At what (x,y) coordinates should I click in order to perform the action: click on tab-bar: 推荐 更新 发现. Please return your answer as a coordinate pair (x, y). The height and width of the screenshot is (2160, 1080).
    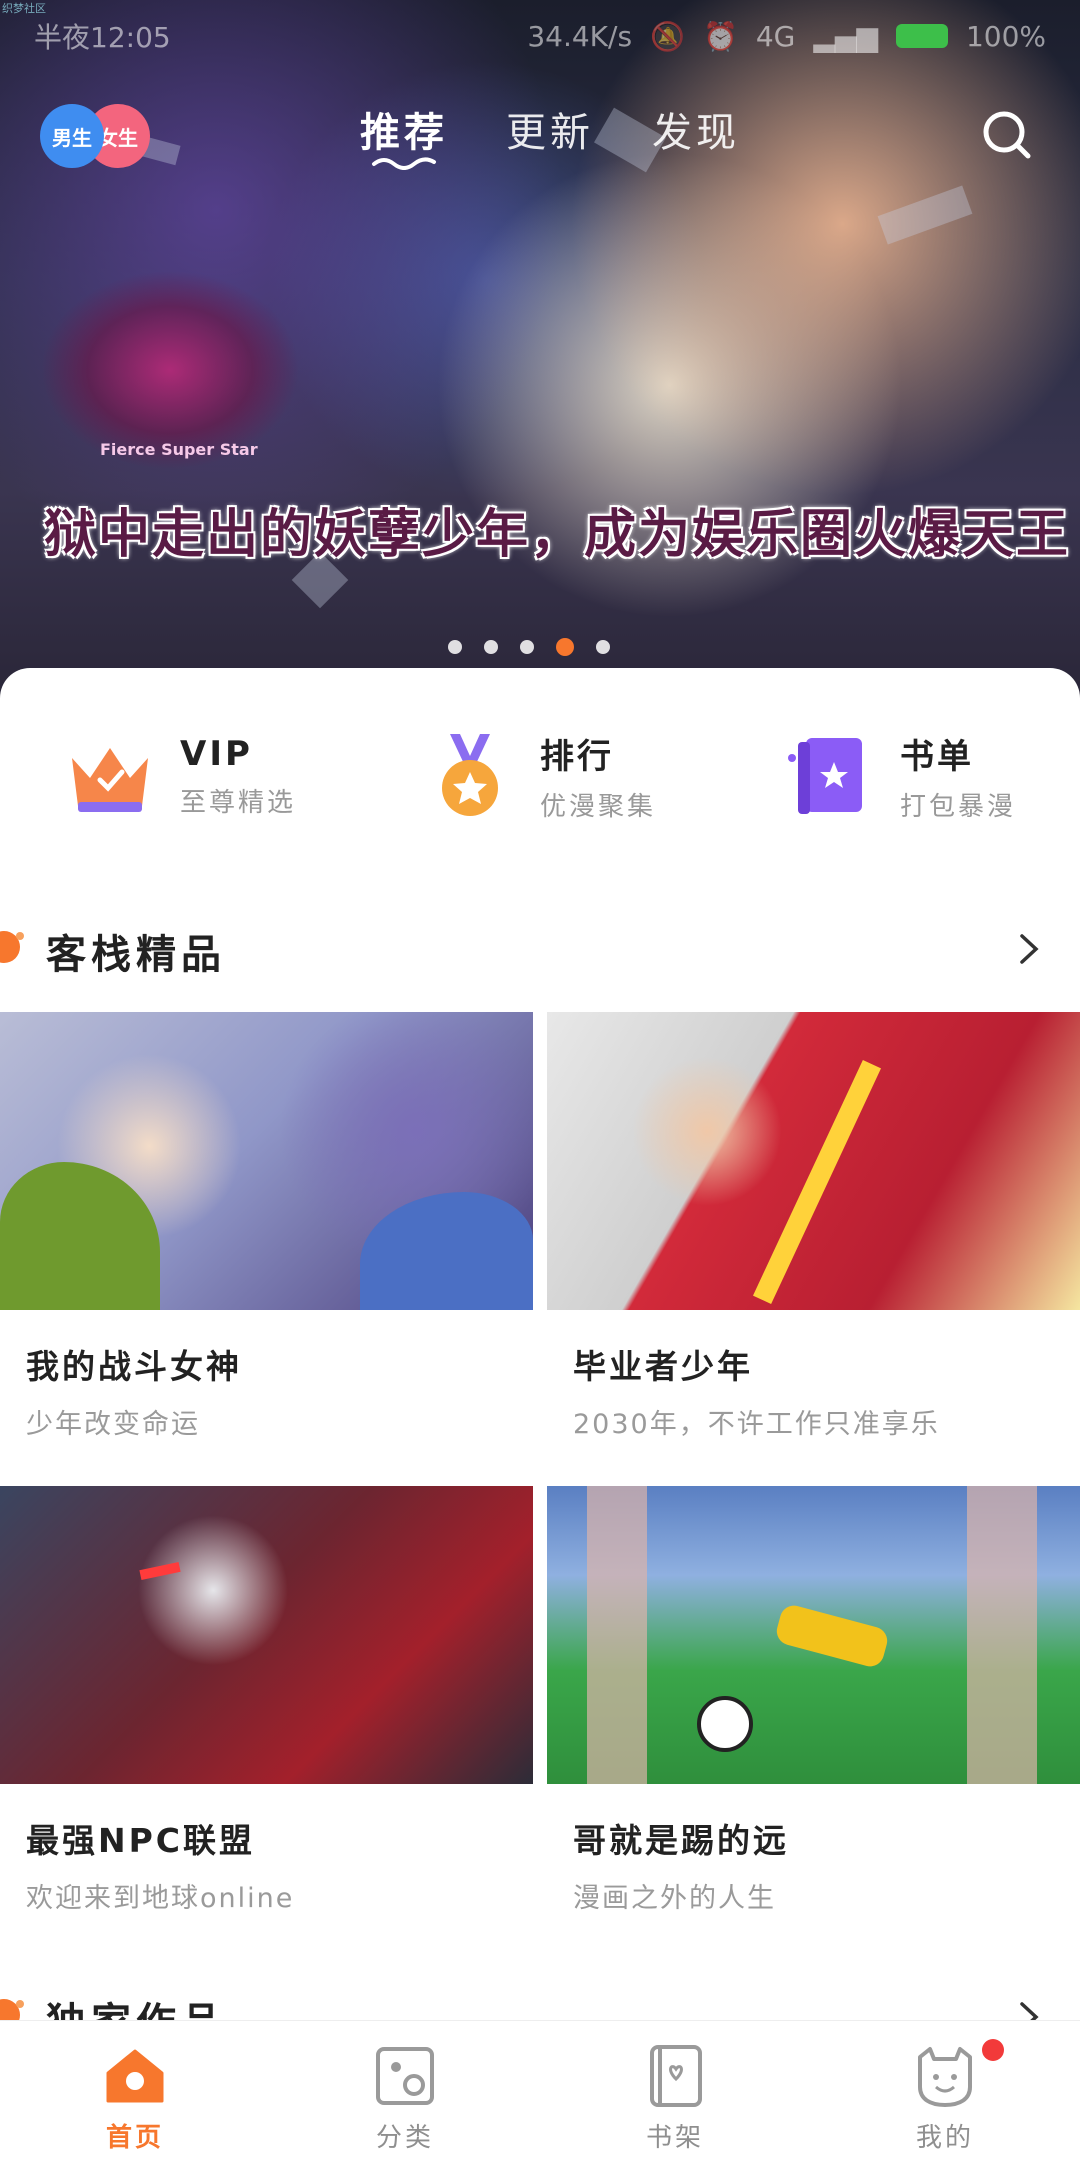
    Looking at the image, I should click on (550, 135).